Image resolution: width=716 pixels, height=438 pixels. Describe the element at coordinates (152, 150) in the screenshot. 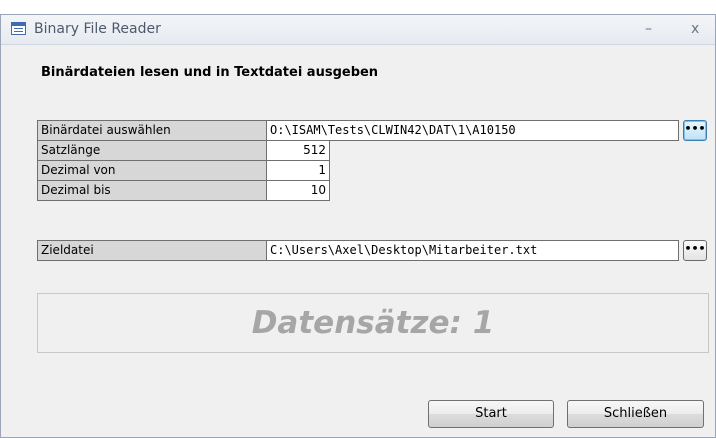

I see `record-length-label: Satzlänge` at that location.